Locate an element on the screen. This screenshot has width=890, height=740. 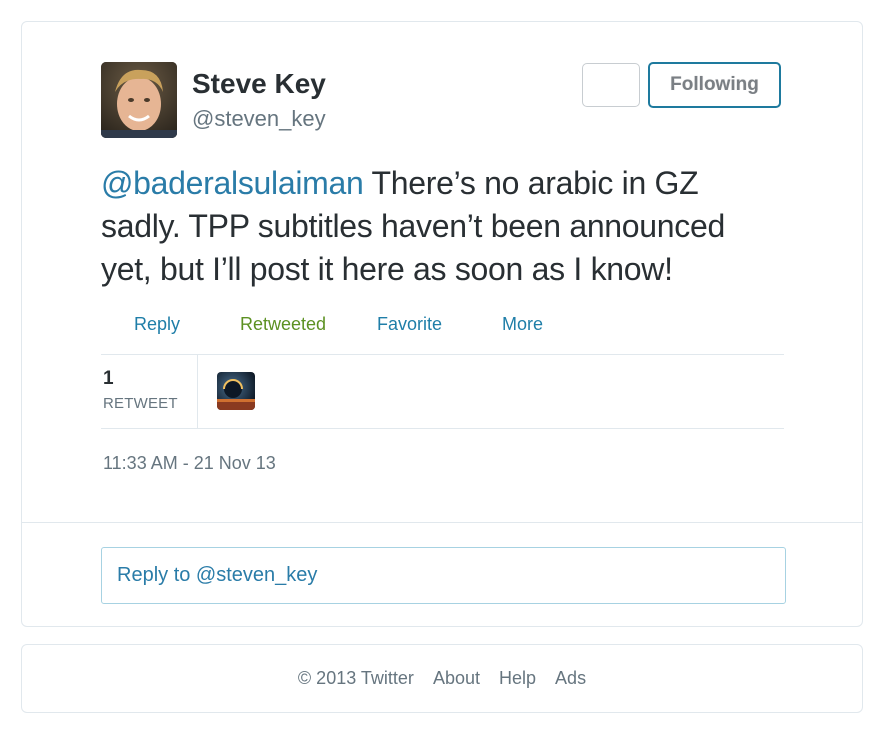
reply-input: Reply to @steven_key is located at coordinates (443, 575).